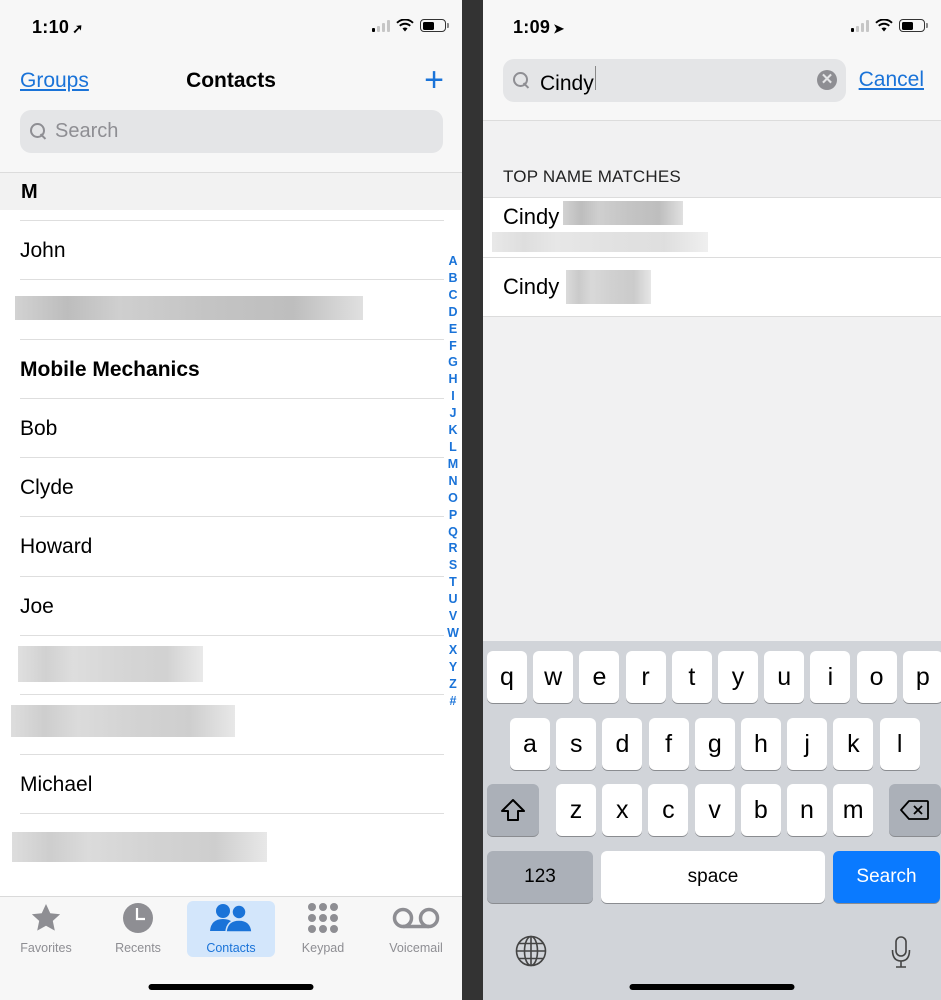 This screenshot has height=1000, width=941. What do you see at coordinates (232, 486) in the screenshot?
I see `contact-row: Clyde` at bounding box center [232, 486].